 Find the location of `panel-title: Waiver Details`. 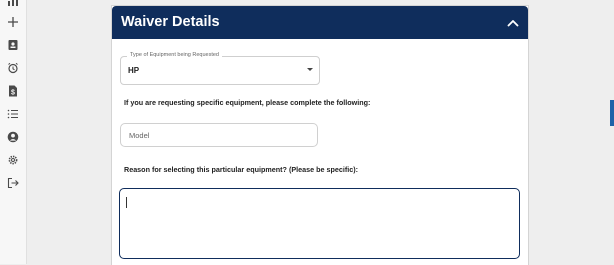

panel-title: Waiver Details is located at coordinates (170, 22).